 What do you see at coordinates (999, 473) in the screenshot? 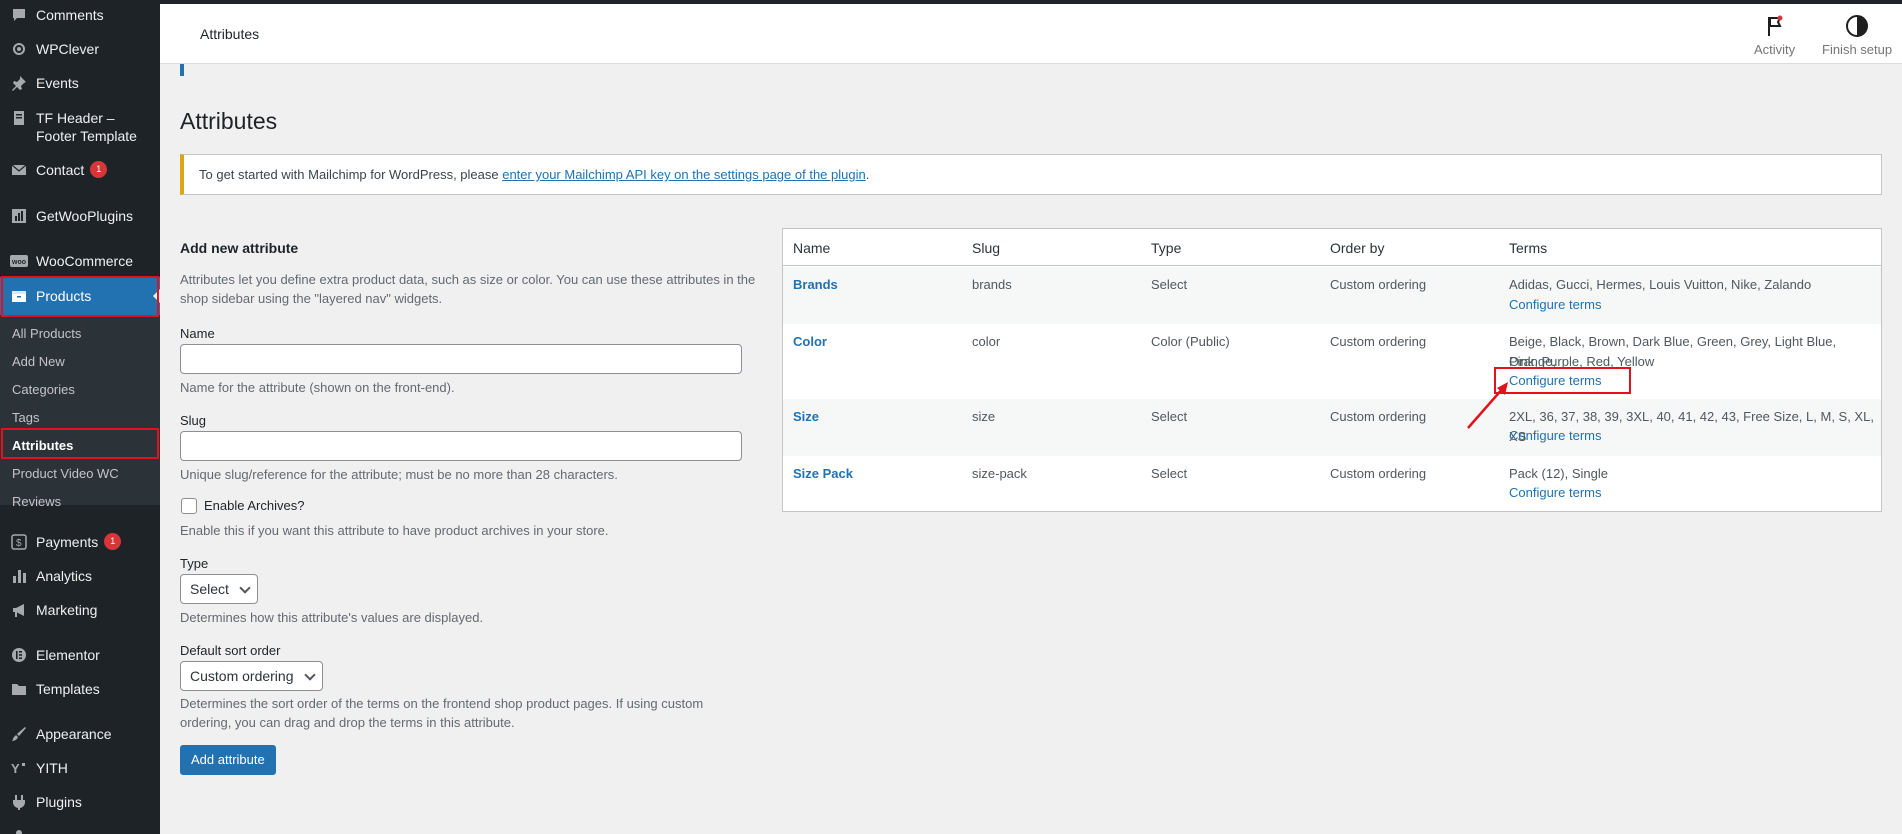
I see `attribute-slug: size-pack` at bounding box center [999, 473].